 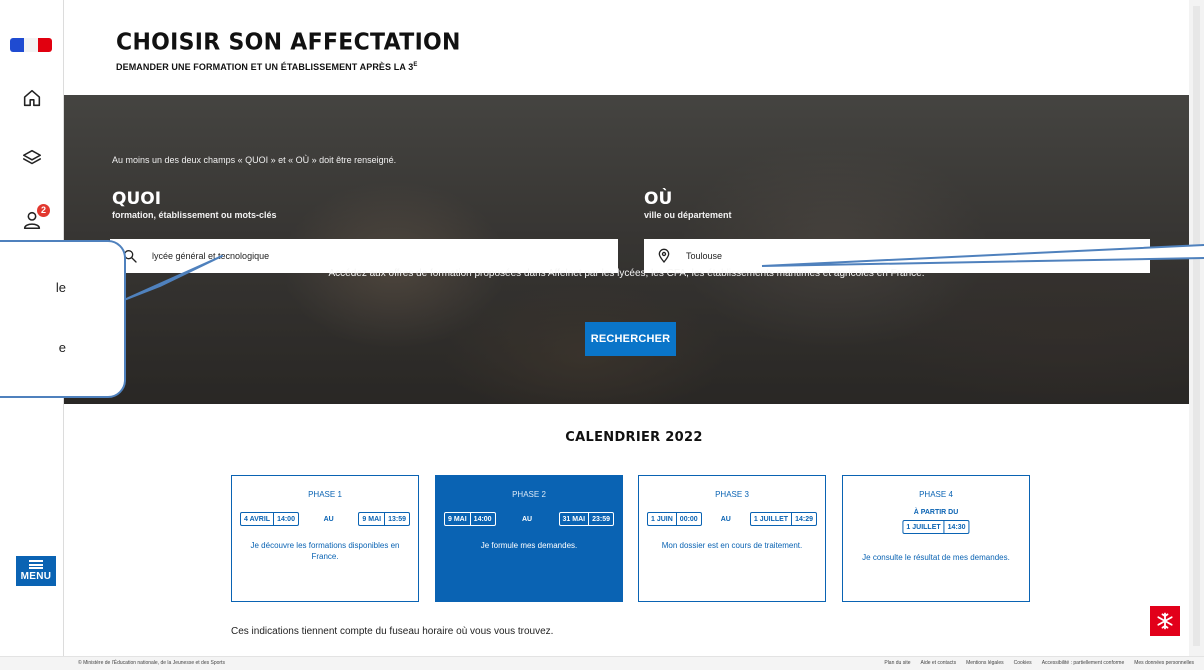 I want to click on phase-dates: 9 MAI 14:00 AU 31 MAI 23:59, so click(x=529, y=519).